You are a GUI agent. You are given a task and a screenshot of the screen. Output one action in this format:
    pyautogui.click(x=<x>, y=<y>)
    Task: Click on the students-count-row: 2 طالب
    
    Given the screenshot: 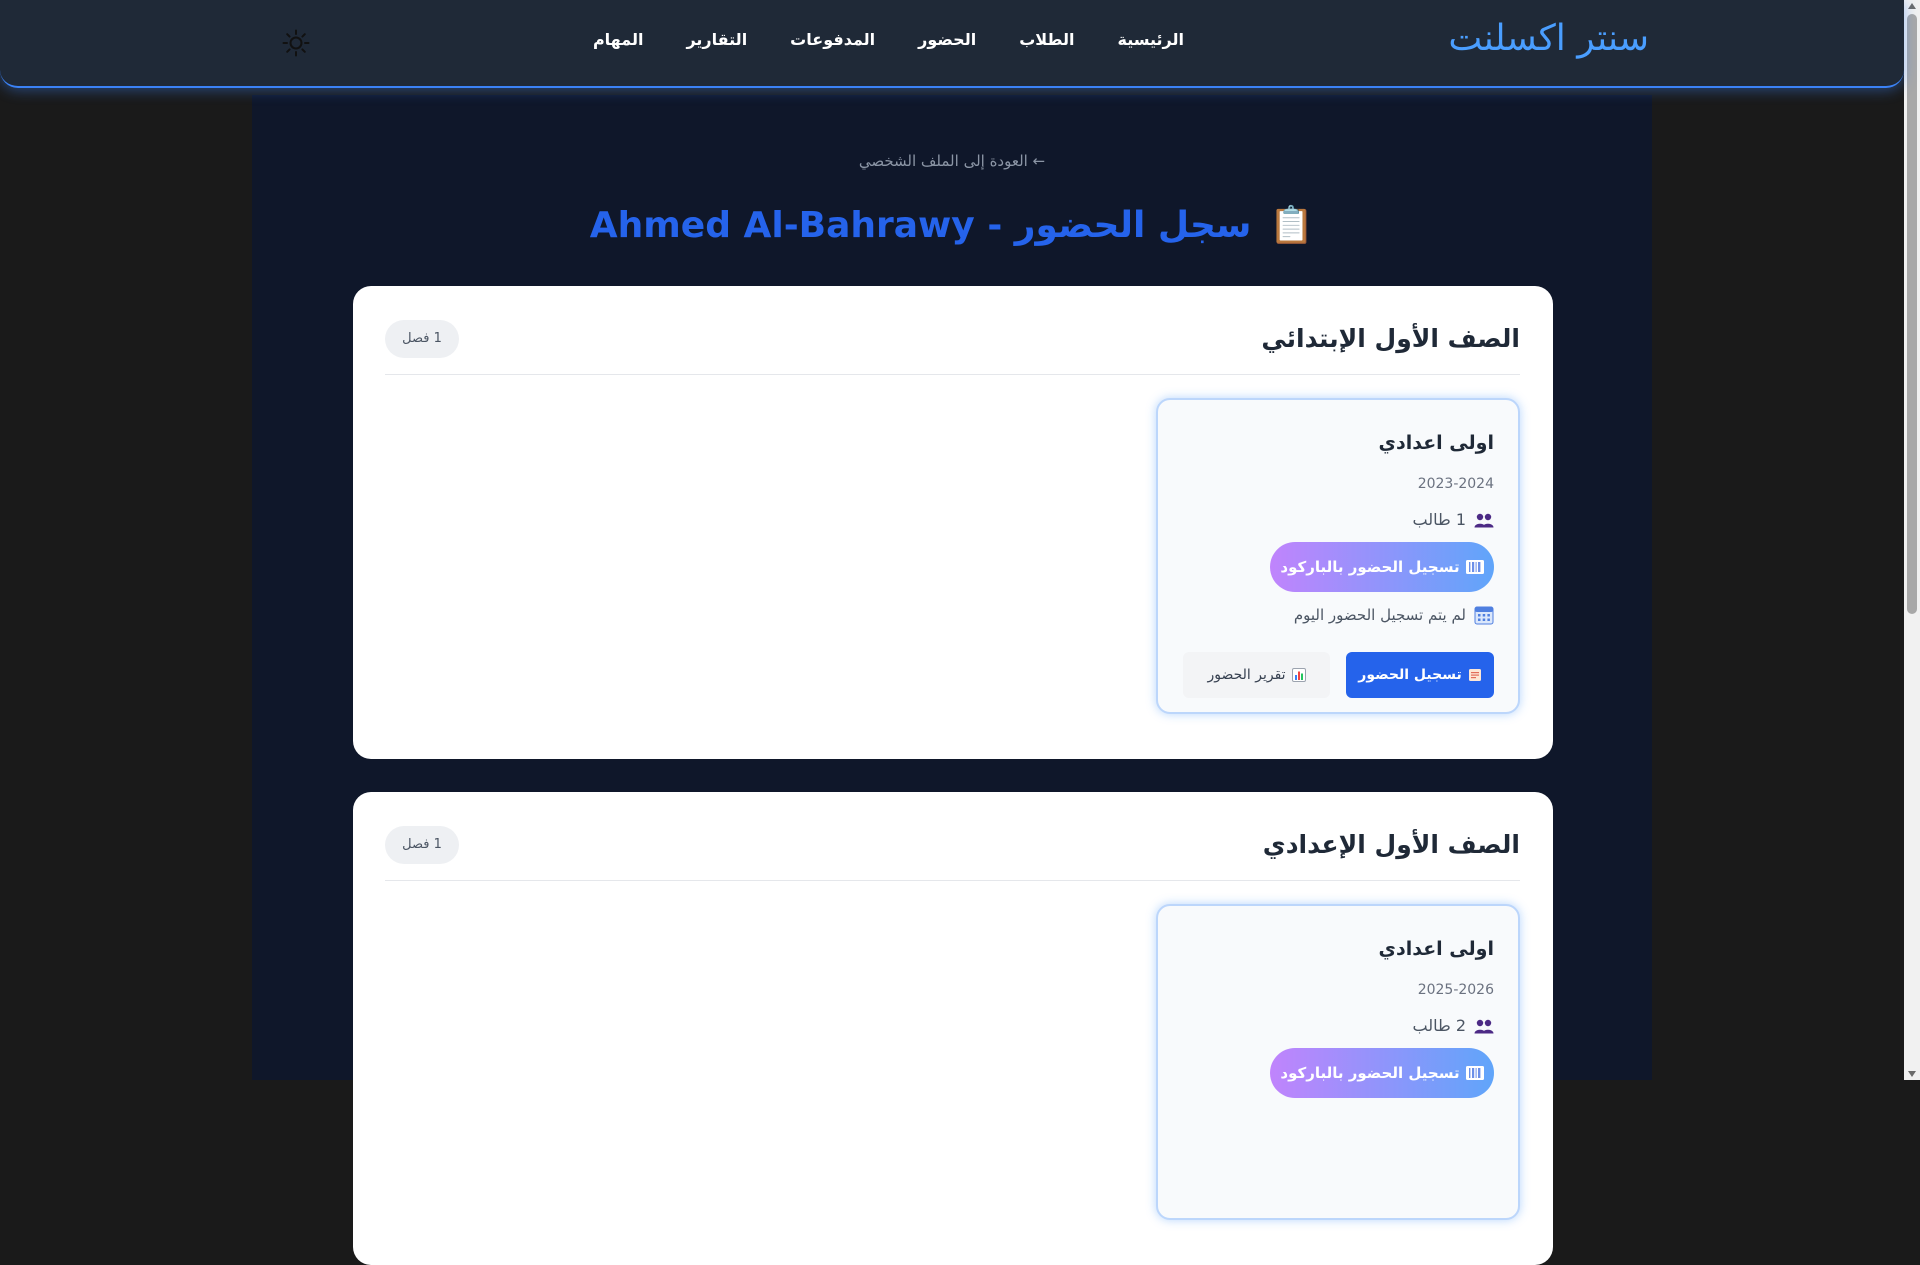 What is the action you would take?
    pyautogui.click(x=1453, y=1025)
    